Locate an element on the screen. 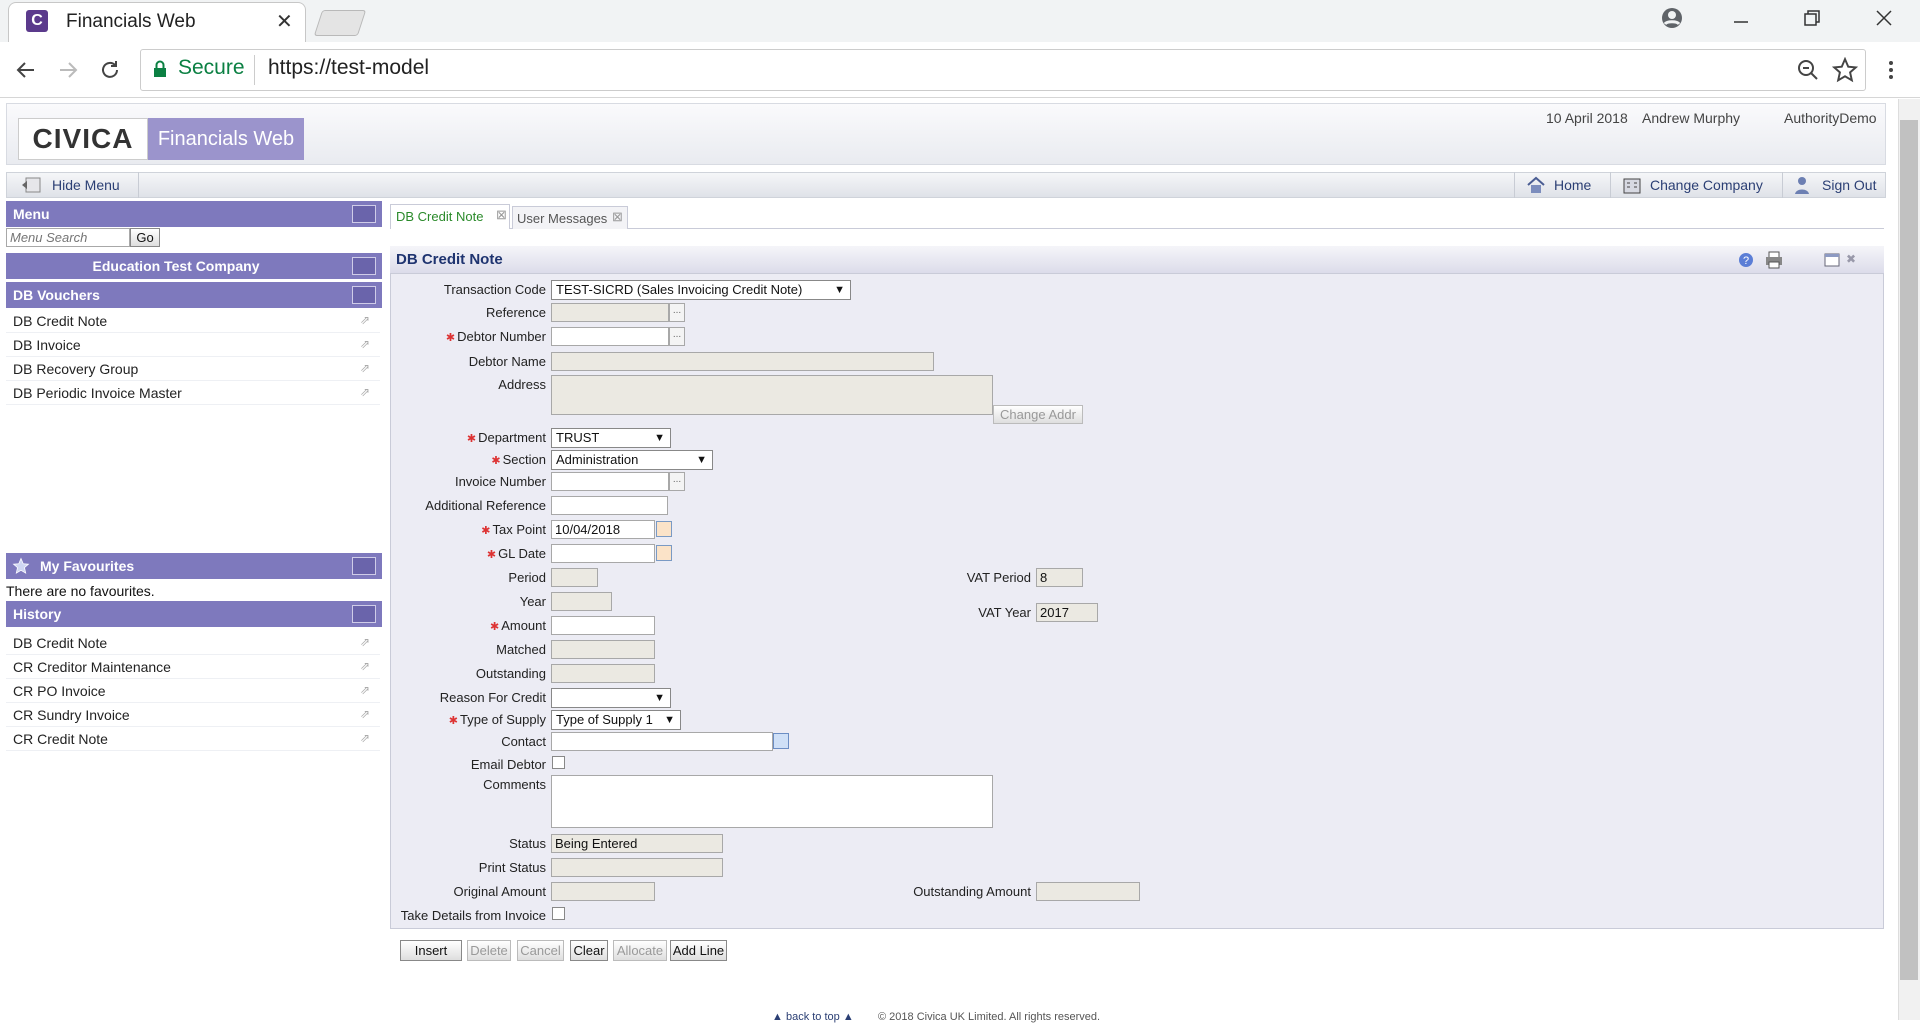  matched-input is located at coordinates (603, 649).